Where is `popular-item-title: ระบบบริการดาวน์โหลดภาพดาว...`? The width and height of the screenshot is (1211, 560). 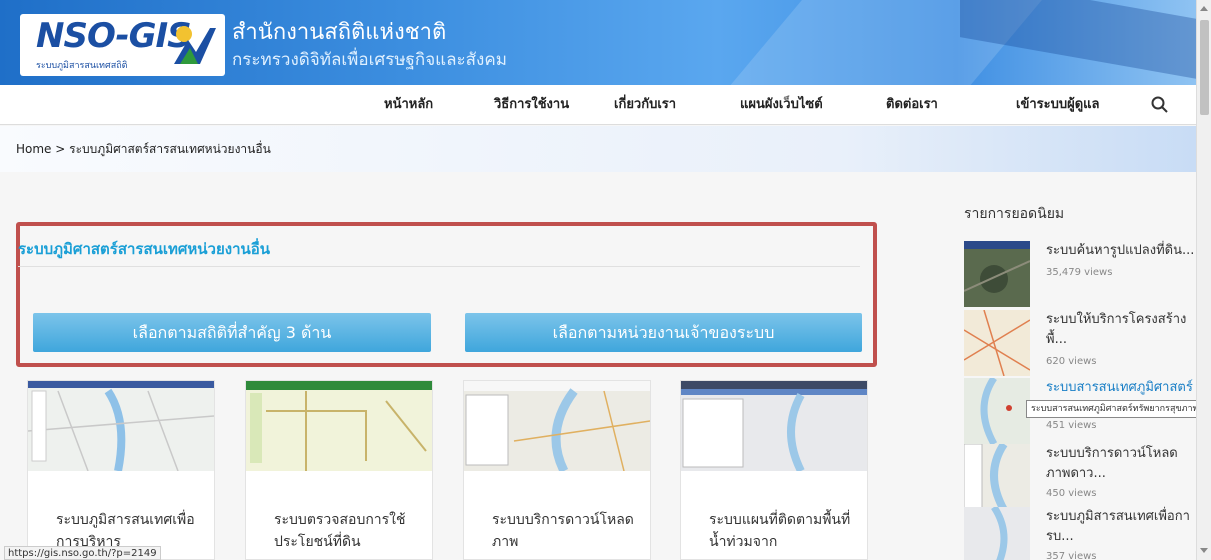
popular-item-title: ระบบบริการดาวน์โหลดภาพดาว... is located at coordinates (1121, 464).